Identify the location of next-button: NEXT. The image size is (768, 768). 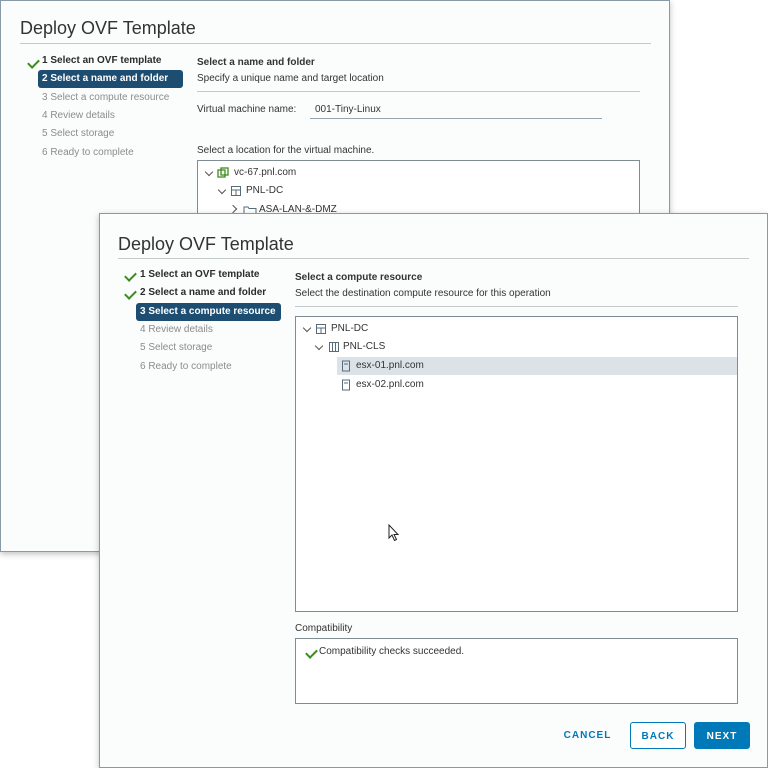
(722, 735).